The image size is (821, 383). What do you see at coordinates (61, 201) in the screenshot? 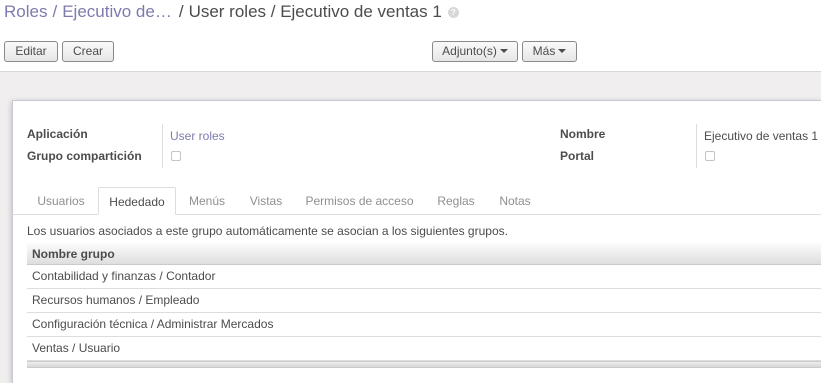
I see `tab-usuarios: Usuarios` at bounding box center [61, 201].